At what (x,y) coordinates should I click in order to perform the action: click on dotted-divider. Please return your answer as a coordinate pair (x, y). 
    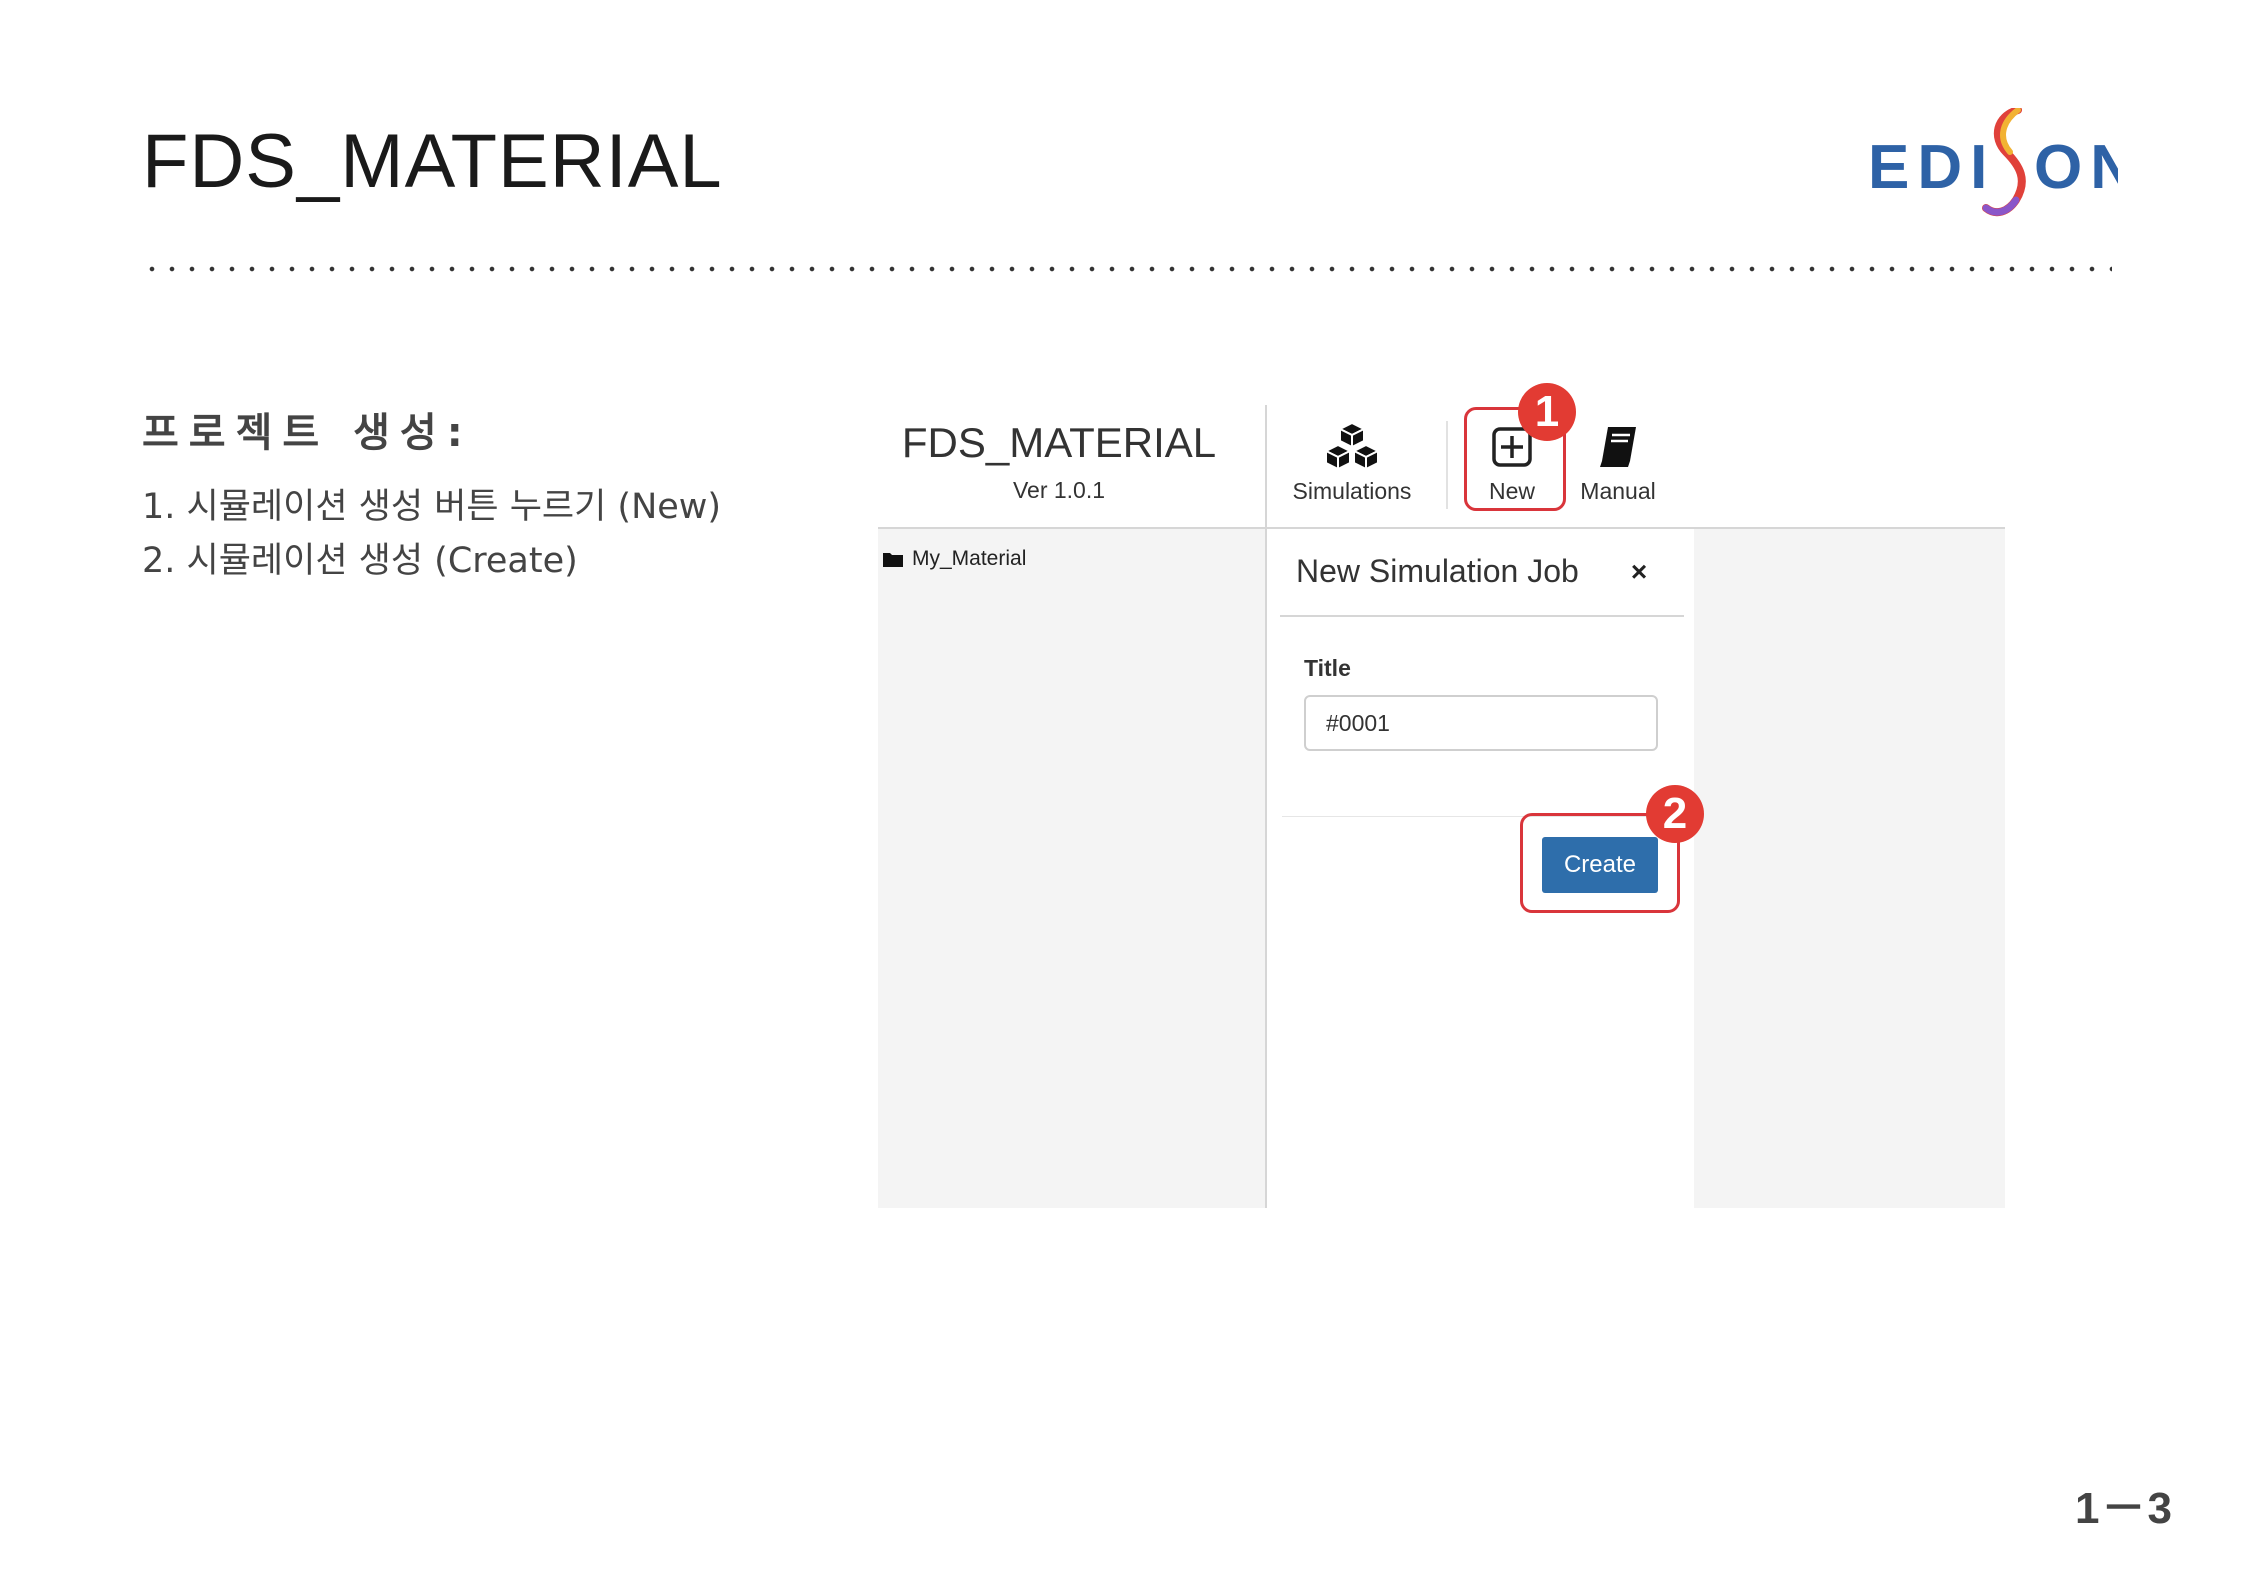
    Looking at the image, I should click on (1127, 269).